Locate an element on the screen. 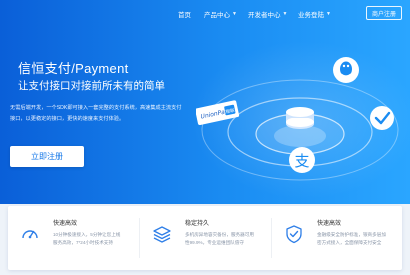 This screenshot has height=275, width=410. register-now-button: 立即注册 is located at coordinates (47, 156).